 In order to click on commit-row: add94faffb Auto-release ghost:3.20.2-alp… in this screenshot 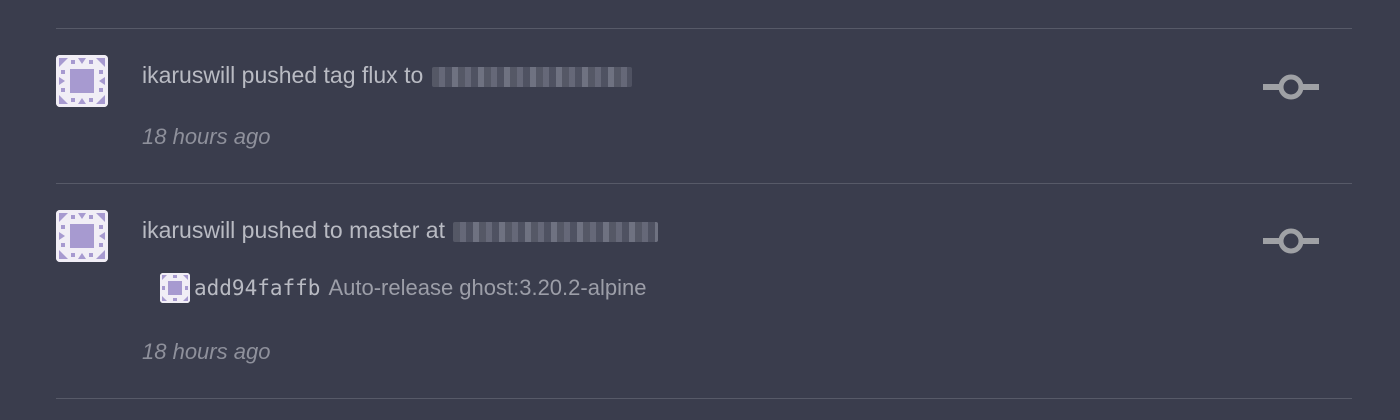, I will do `click(403, 288)`.